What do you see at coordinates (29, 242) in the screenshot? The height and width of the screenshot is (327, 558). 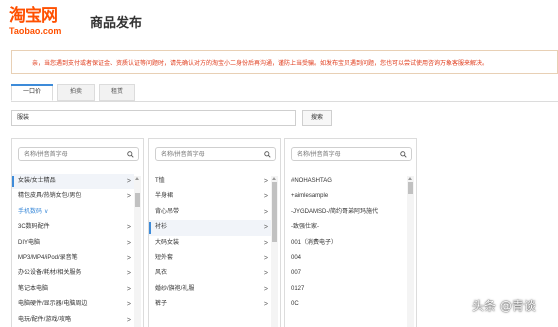 I see `list-item-label: DIY电脑` at bounding box center [29, 242].